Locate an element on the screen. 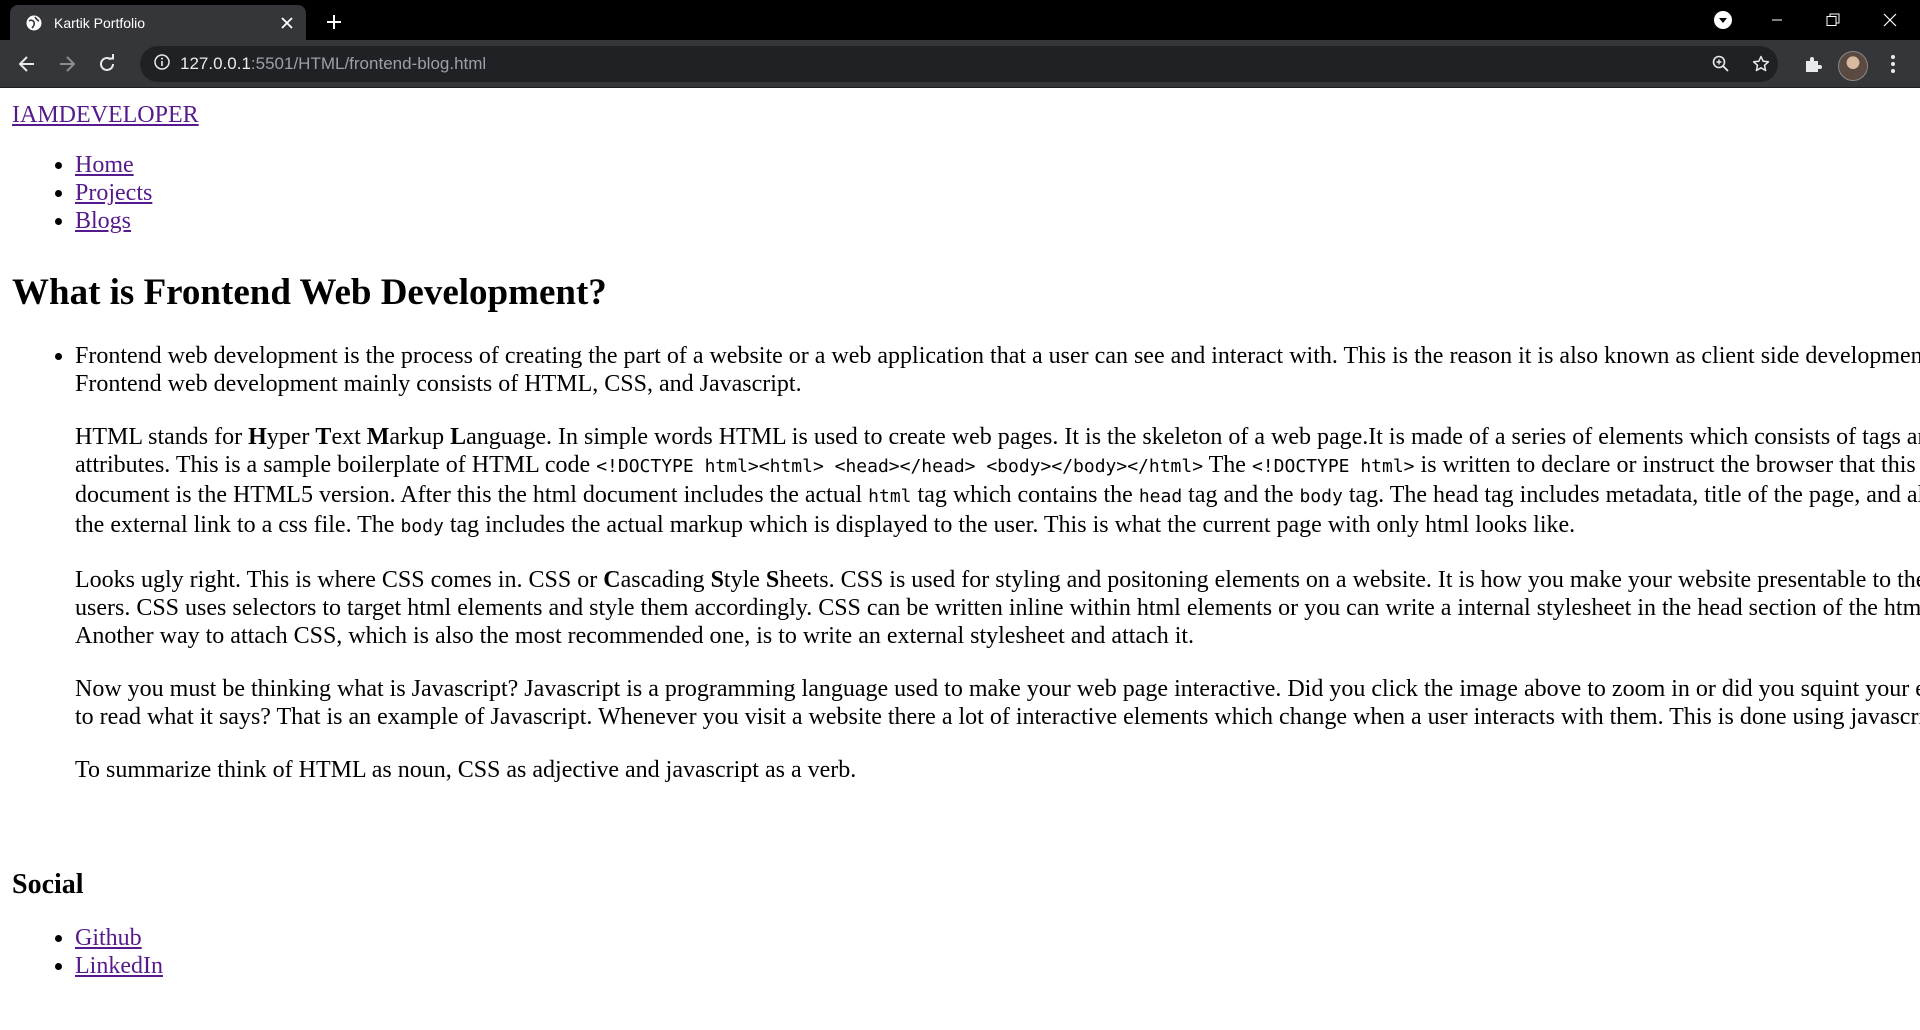  bookmark-star-icon is located at coordinates (1761, 64).